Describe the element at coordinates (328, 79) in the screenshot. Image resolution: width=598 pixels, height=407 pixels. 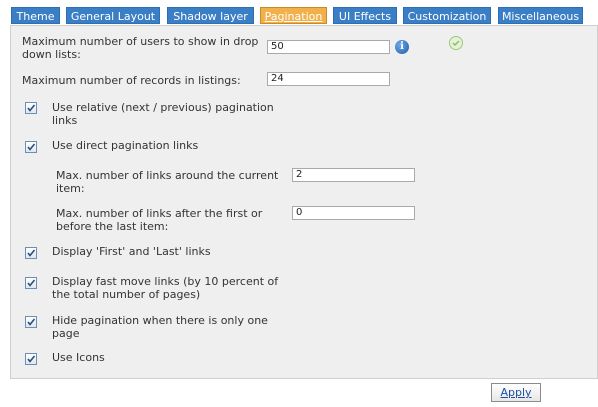
I see `max-records-input: 24` at that location.